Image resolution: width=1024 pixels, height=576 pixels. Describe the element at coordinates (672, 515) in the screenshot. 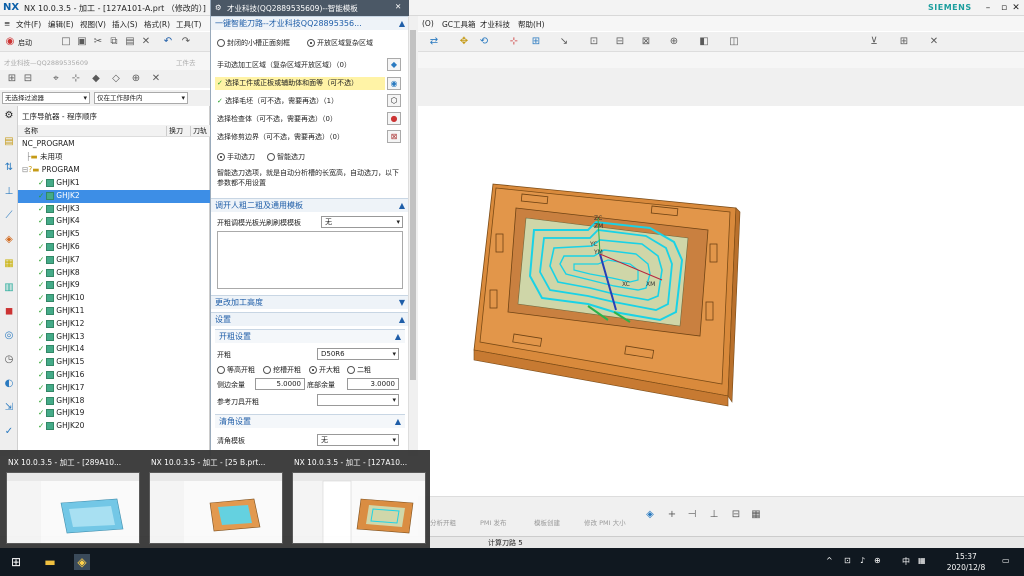

I see `plus-icon: +` at that location.